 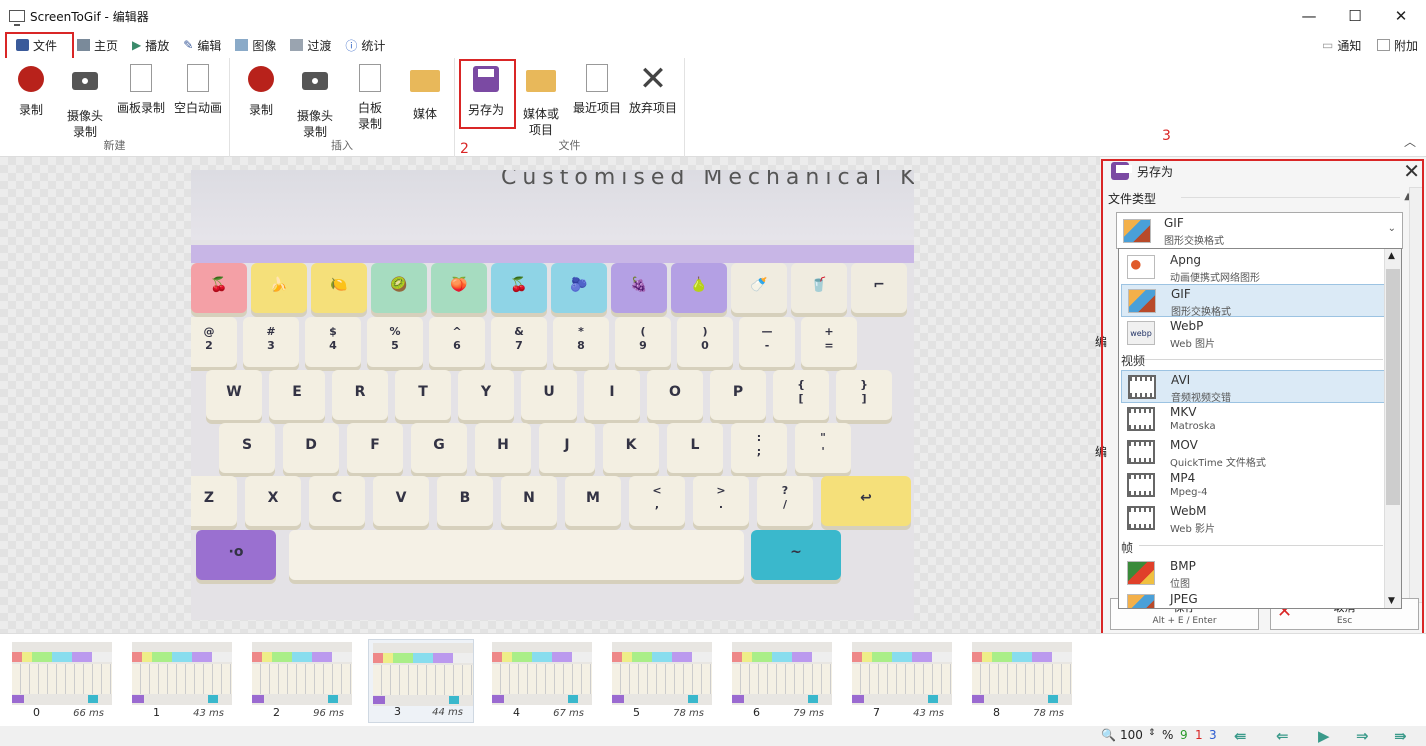 I want to click on keycap: >., so click(x=721, y=501).